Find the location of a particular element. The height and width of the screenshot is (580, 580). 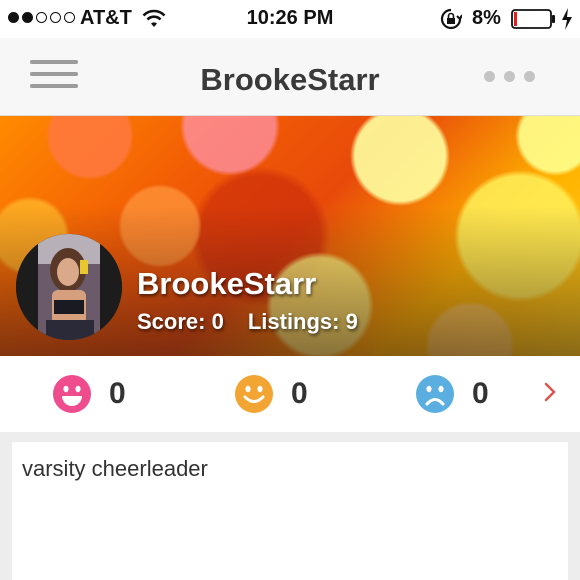

laughing-face-icon is located at coordinates (72, 394).